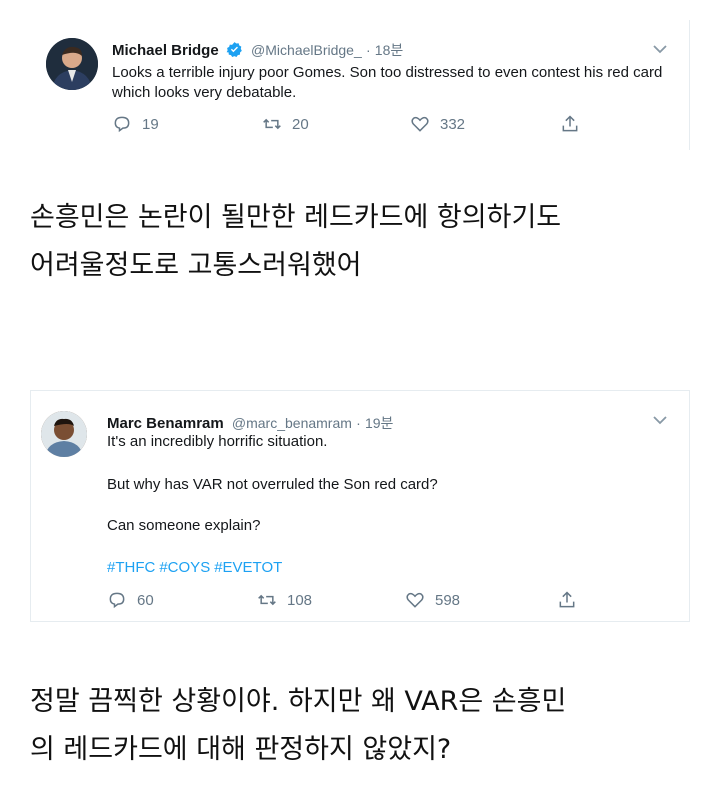  I want to click on caption-line: 의 레드카드에 대해 판정하지 않았지?, so click(241, 749).